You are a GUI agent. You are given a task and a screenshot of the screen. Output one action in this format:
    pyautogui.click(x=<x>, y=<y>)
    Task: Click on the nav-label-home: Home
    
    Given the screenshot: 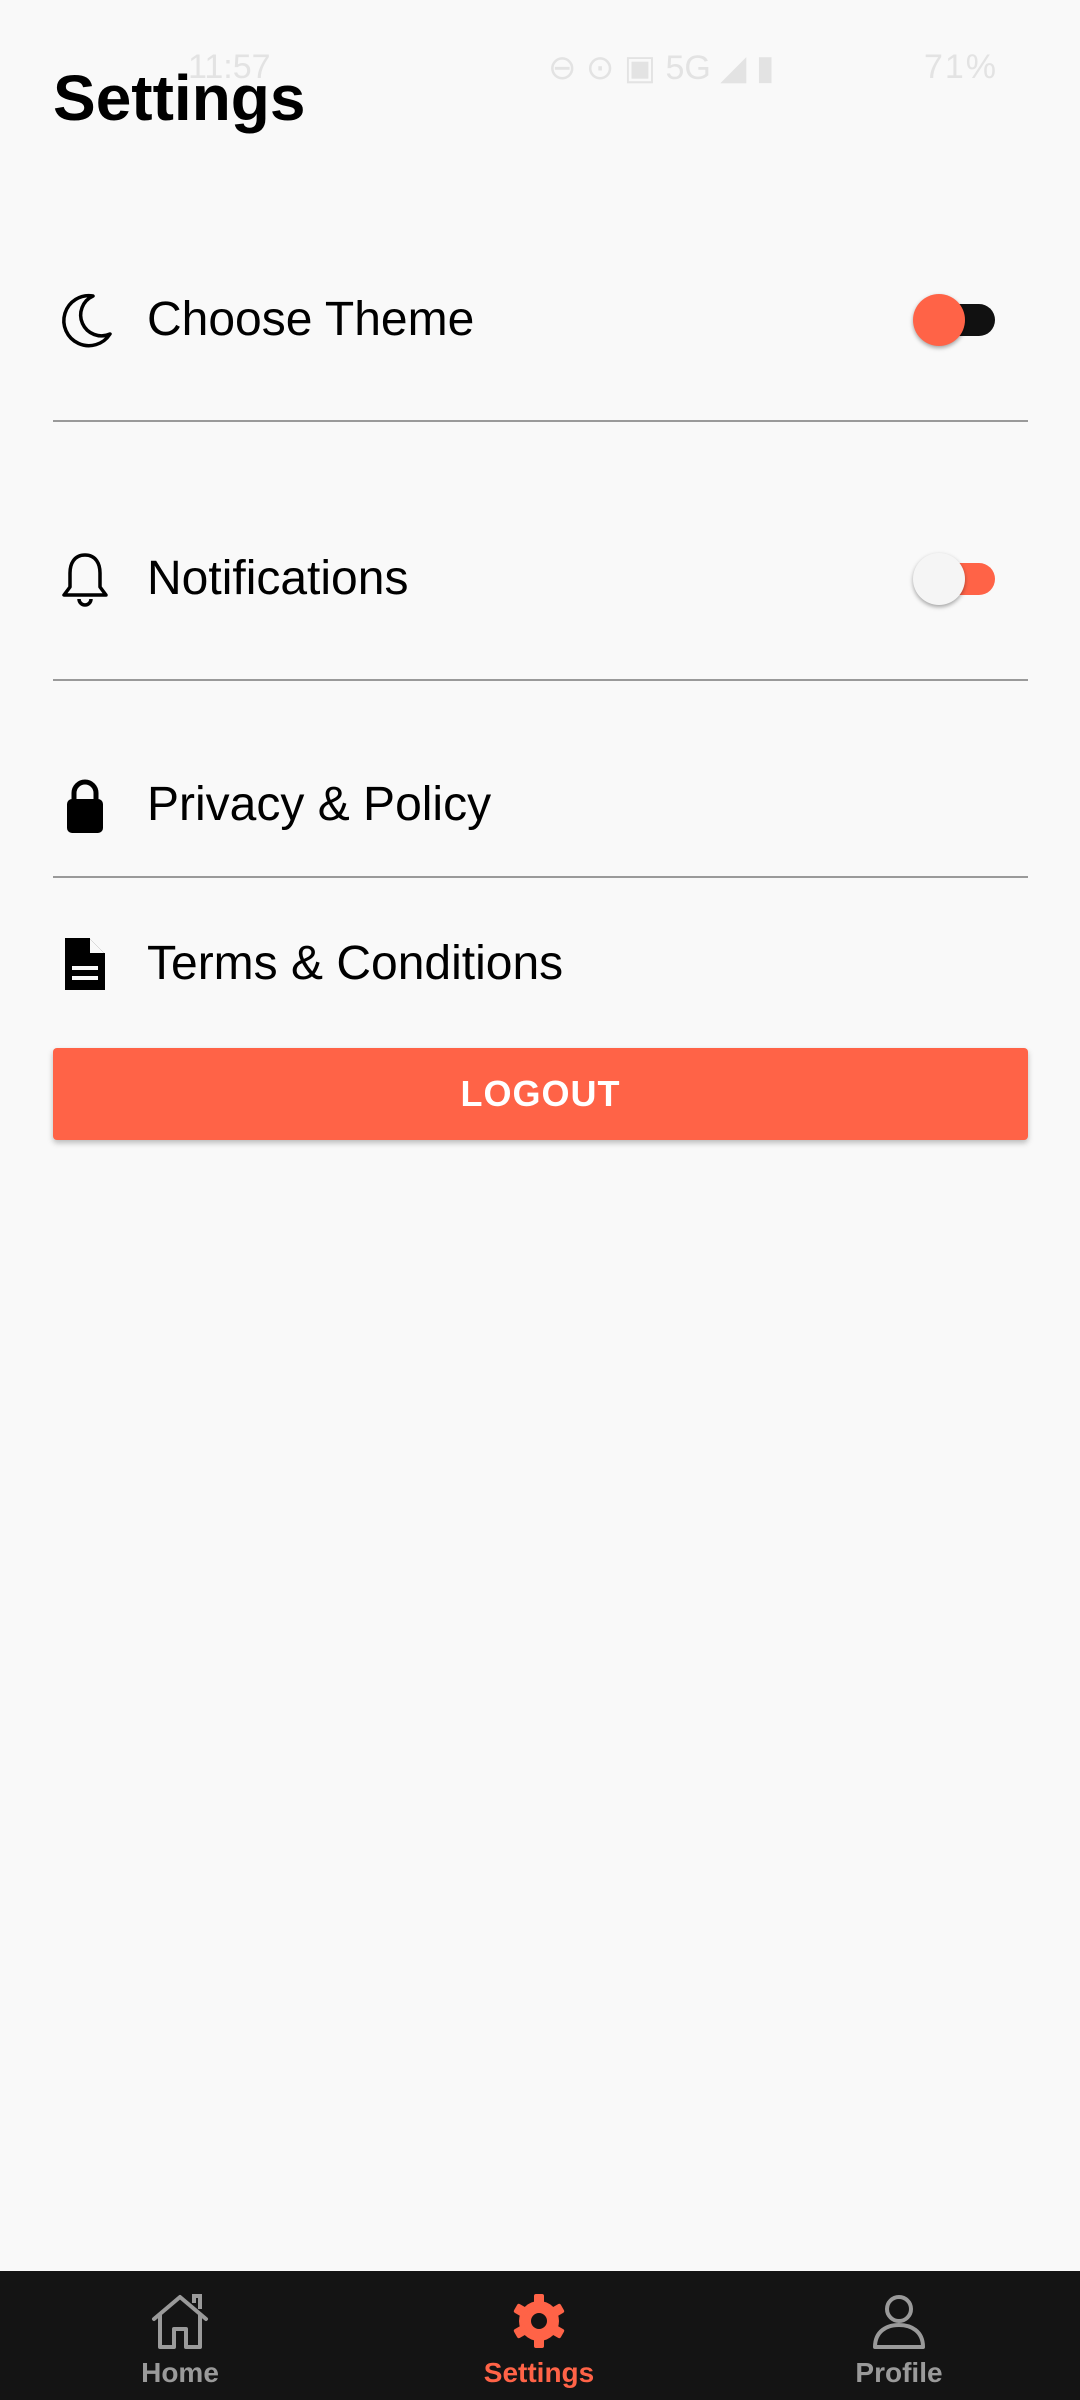 What is the action you would take?
    pyautogui.click(x=180, y=2372)
    